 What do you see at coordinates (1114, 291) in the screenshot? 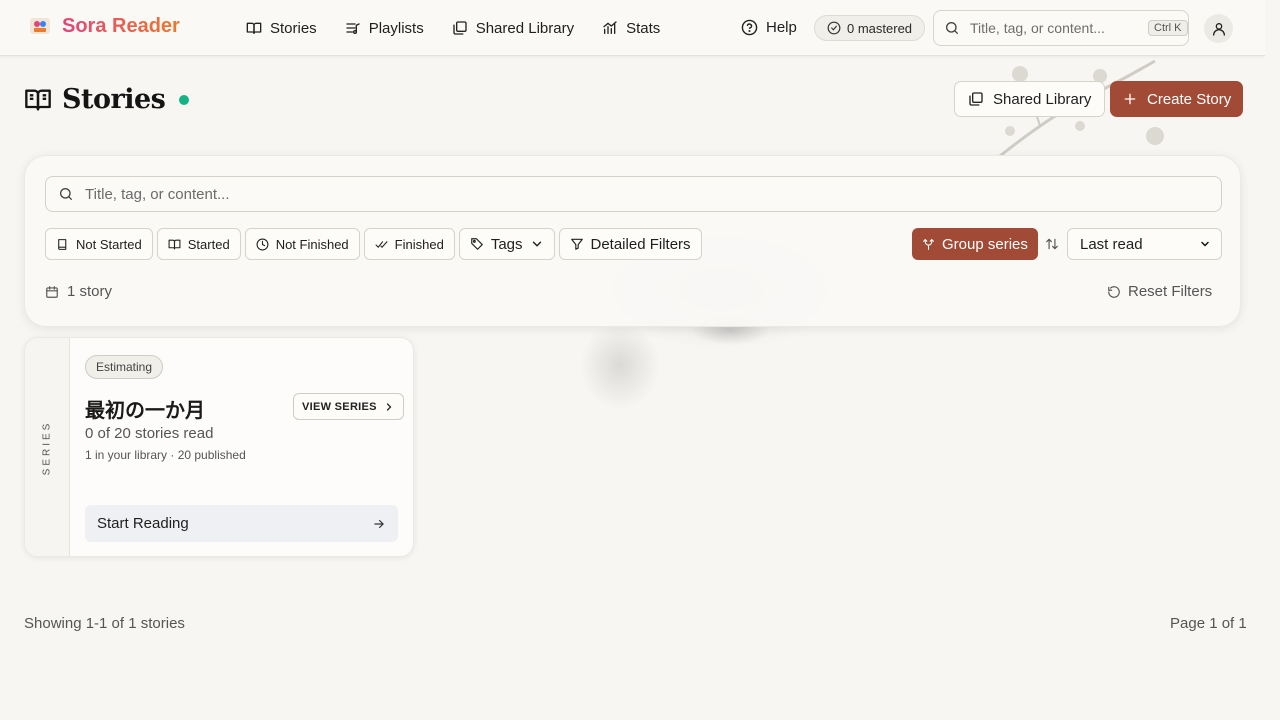
I see `reset-icon` at bounding box center [1114, 291].